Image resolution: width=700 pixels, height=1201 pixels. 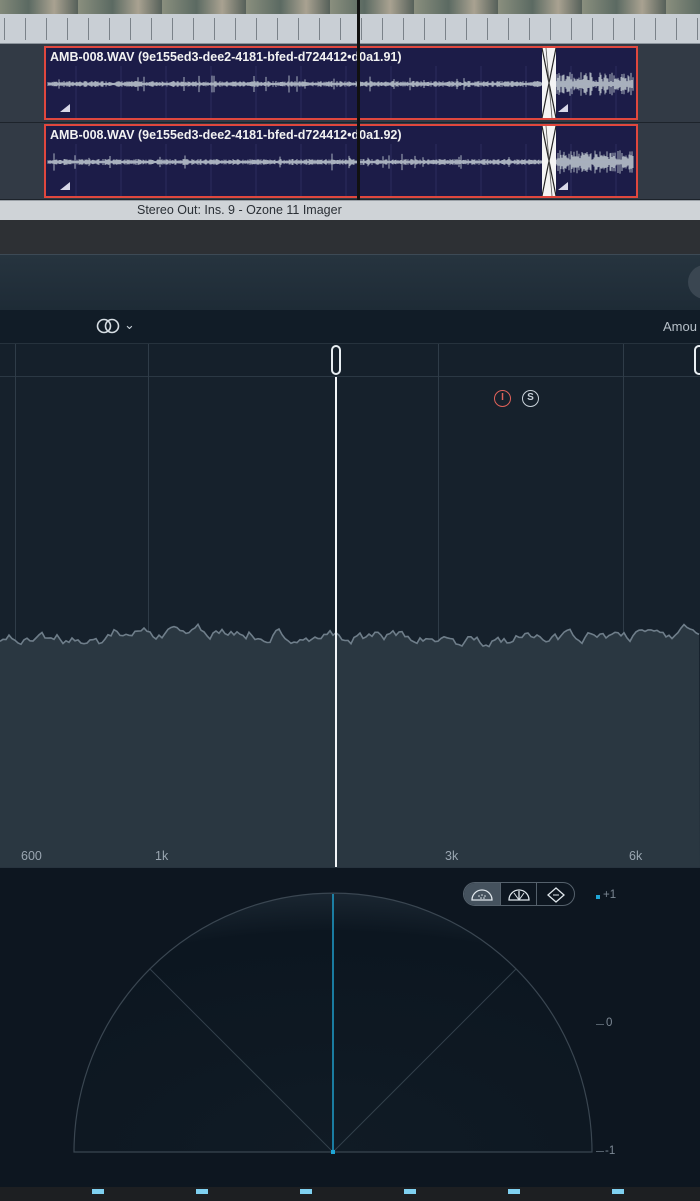 I want to click on correlation-scale-top: +1, so click(x=610, y=895).